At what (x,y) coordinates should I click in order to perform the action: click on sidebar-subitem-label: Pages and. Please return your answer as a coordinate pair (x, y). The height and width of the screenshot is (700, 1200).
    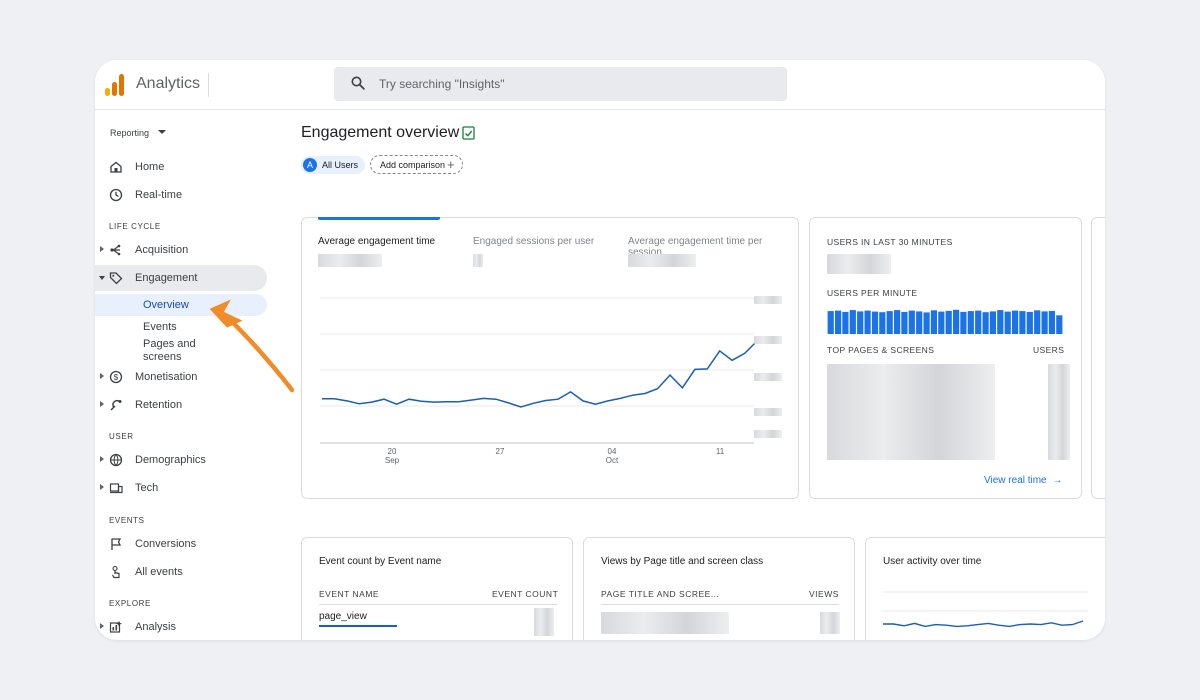
    Looking at the image, I should click on (169, 344).